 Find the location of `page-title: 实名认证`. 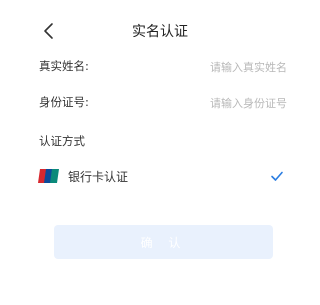

page-title: 实名认证 is located at coordinates (160, 32).